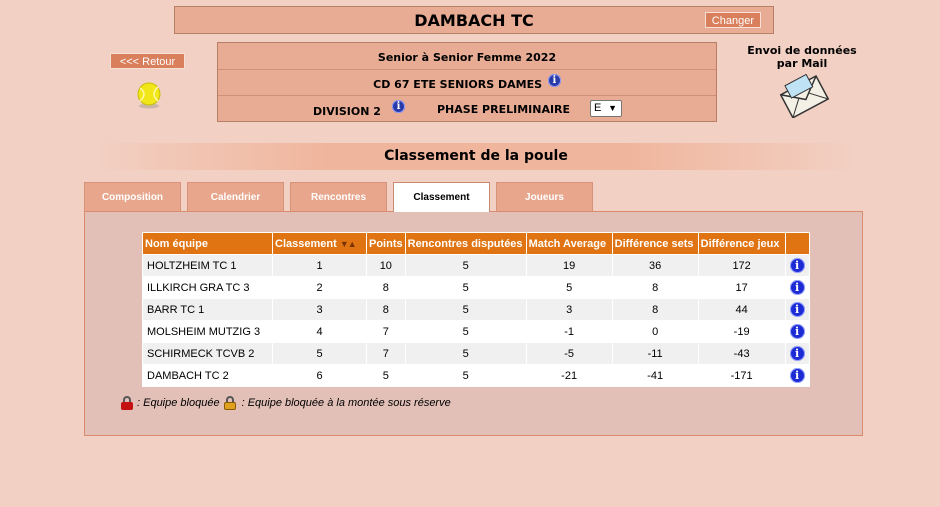 The width and height of the screenshot is (940, 507). I want to click on col-diff-games: Différence jeux, so click(741, 243).